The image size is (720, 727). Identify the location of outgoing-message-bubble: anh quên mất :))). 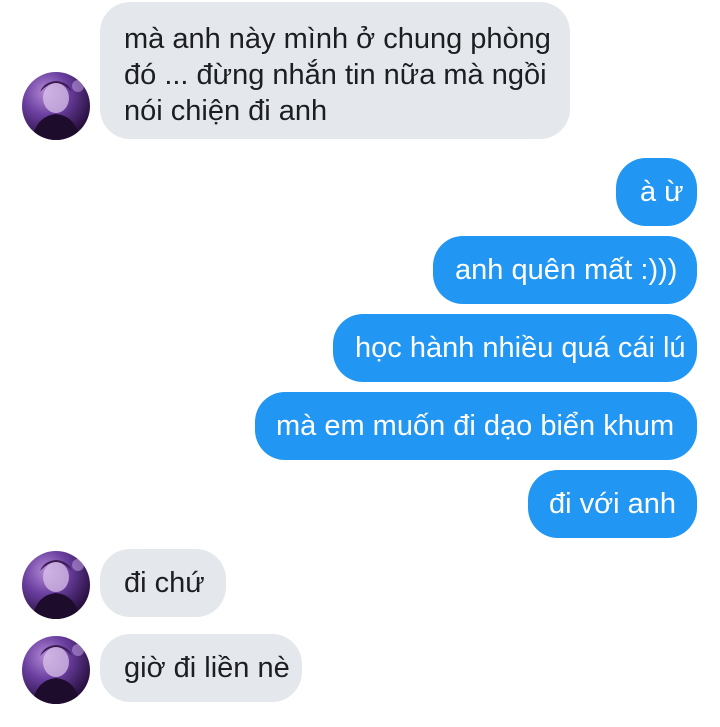
(565, 270).